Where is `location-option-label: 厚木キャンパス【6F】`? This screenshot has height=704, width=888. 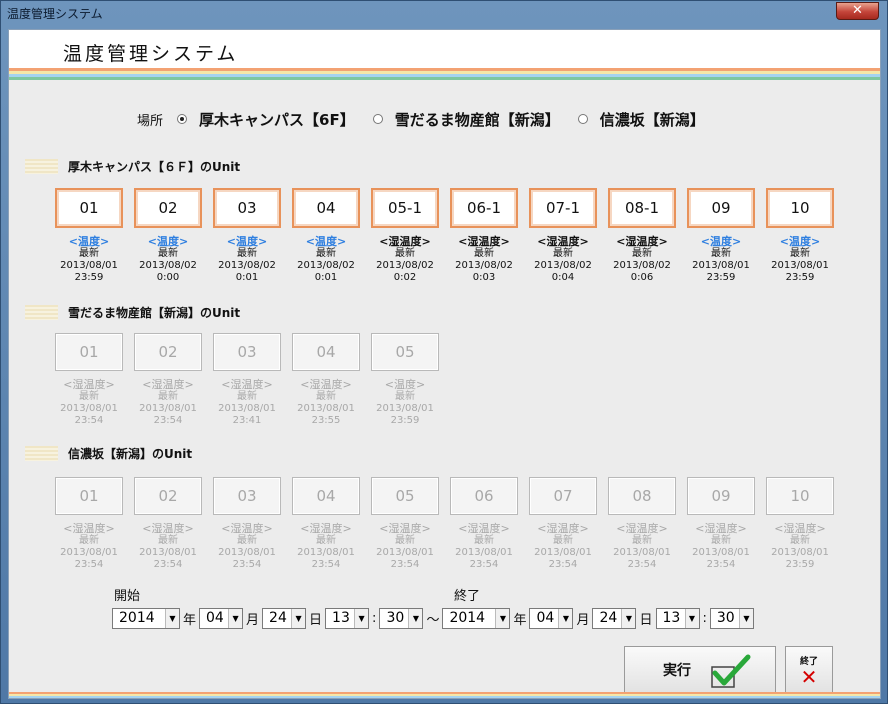 location-option-label: 厚木キャンパス【6F】 is located at coordinates (277, 119).